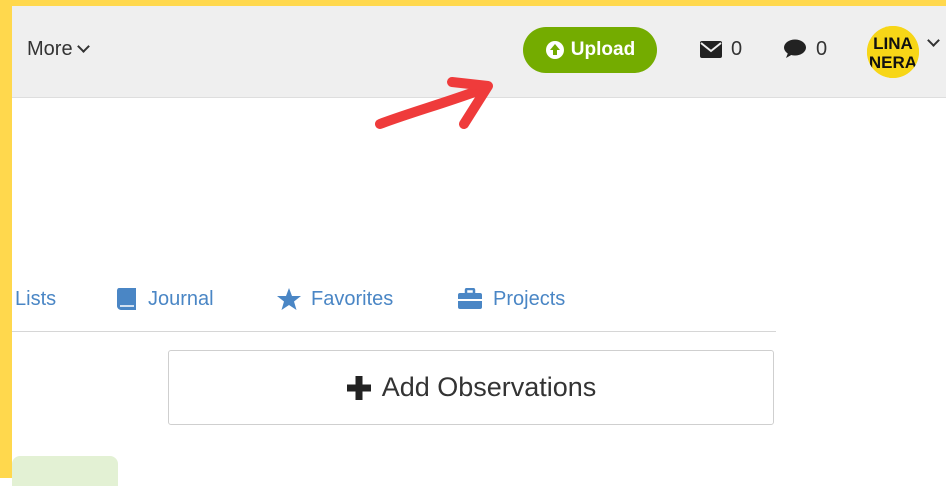 Image resolution: width=946 pixels, height=486 pixels. Describe the element at coordinates (795, 48) in the screenshot. I see `speech-bubble-icon` at that location.